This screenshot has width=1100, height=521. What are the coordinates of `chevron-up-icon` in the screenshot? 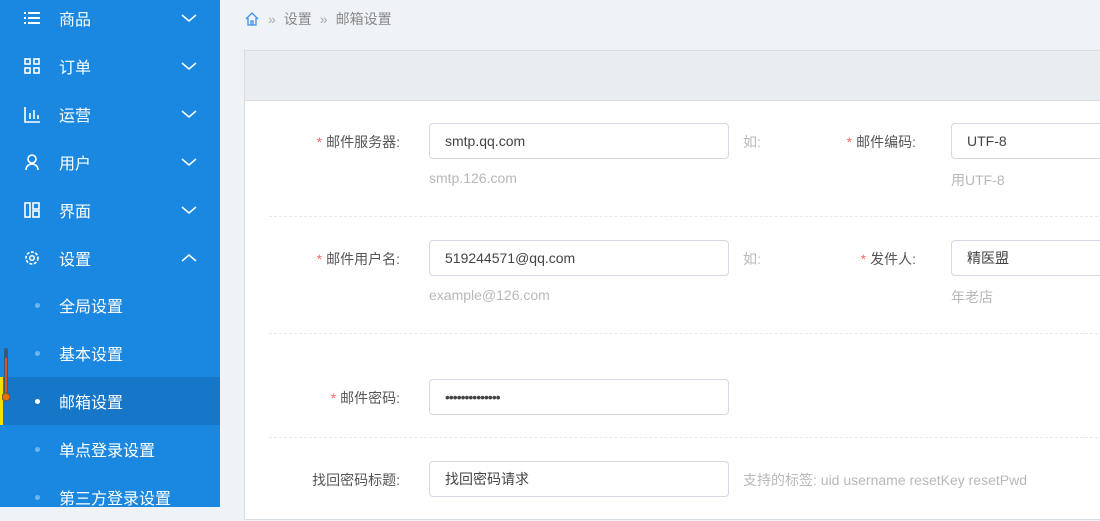 It's located at (189, 258).